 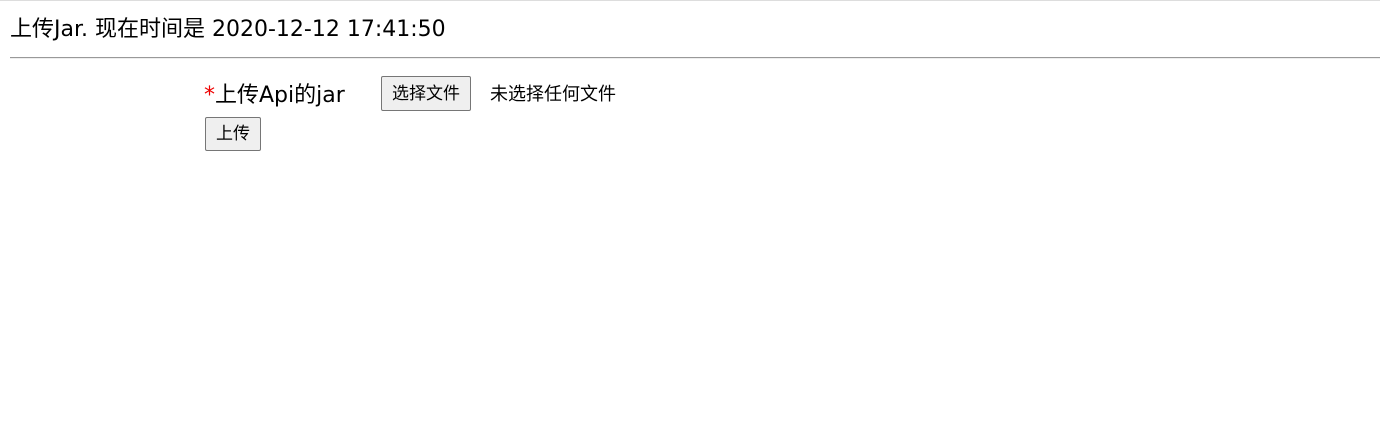 What do you see at coordinates (209, 95) in the screenshot?
I see `required-mark: *` at bounding box center [209, 95].